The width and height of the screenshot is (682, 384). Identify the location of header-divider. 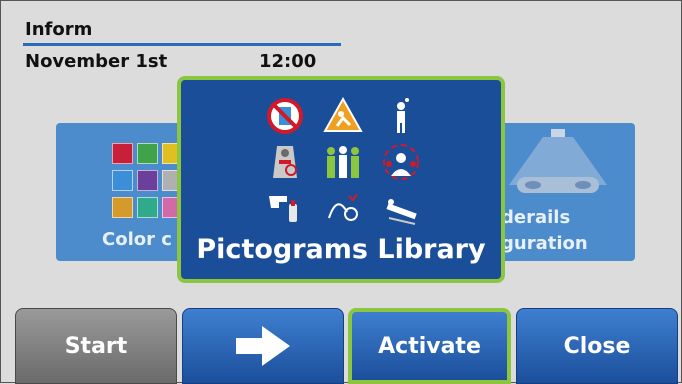
(182, 44).